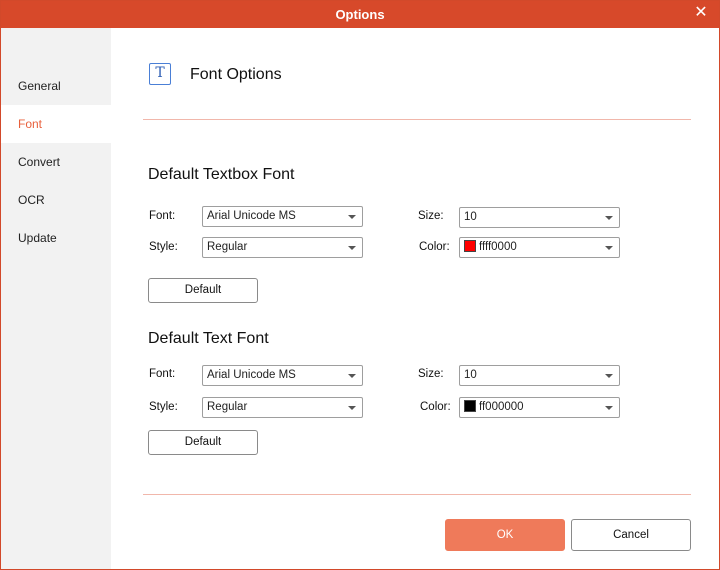 The height and width of the screenshot is (570, 720). I want to click on textbox-font-select: Arial Unicode MS, so click(282, 216).